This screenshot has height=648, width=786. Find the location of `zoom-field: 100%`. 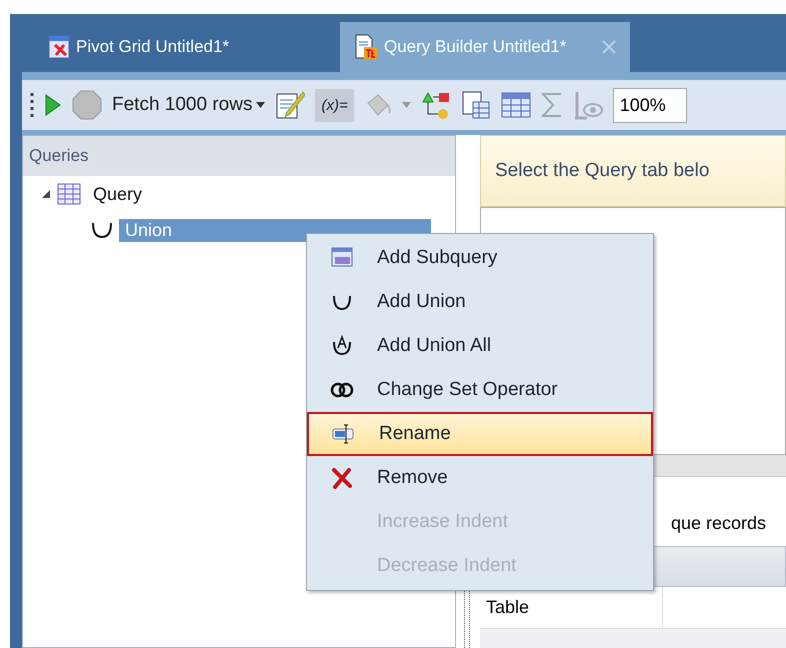

zoom-field: 100% is located at coordinates (649, 105).